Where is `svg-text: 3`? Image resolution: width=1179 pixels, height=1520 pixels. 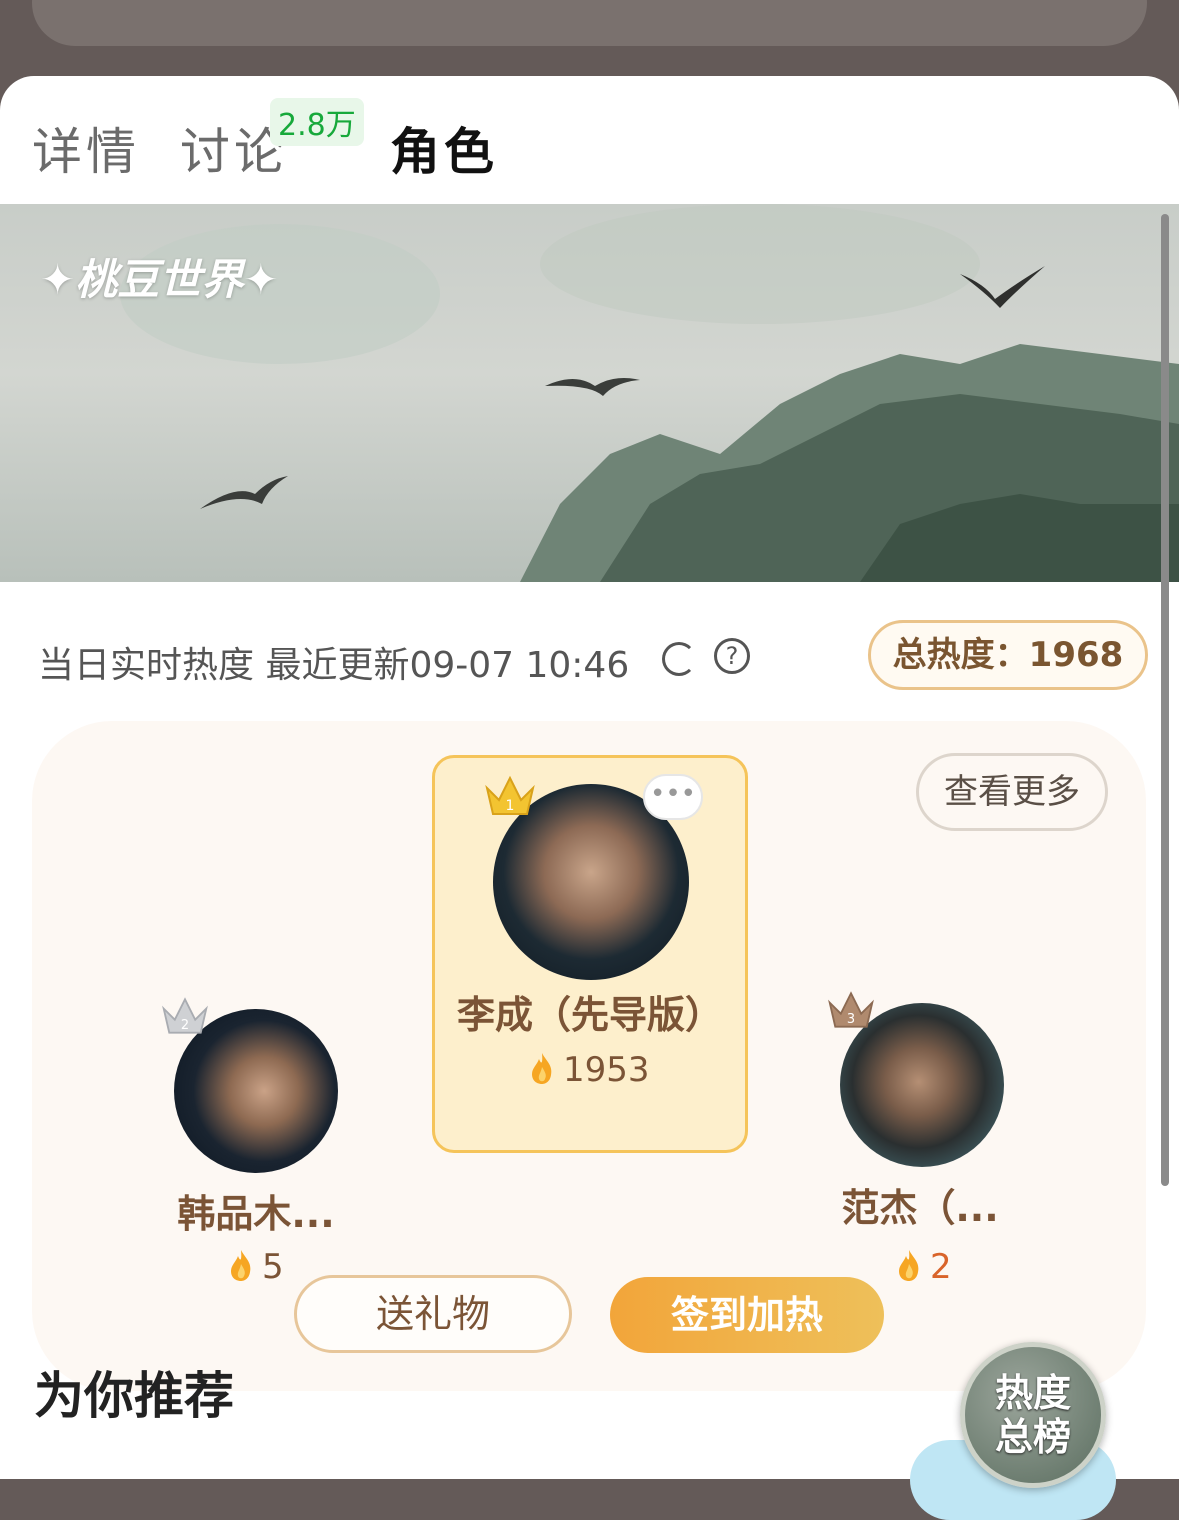
svg-text: 3 is located at coordinates (851, 1019).